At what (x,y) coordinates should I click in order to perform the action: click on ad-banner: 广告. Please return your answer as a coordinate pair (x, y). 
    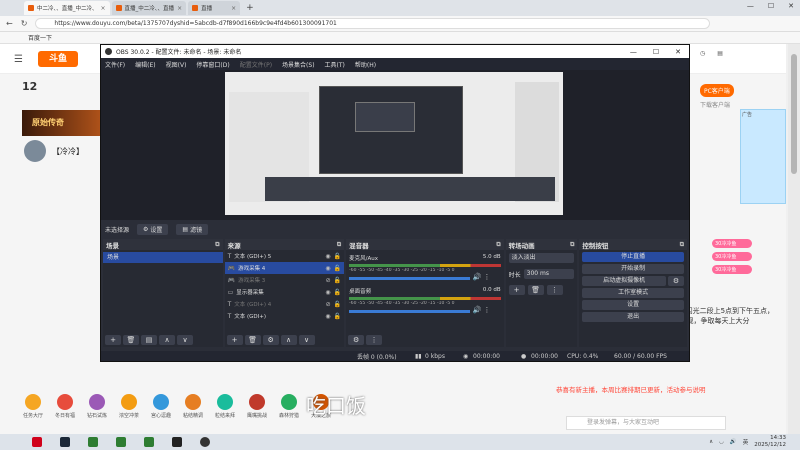
    Looking at the image, I should click on (763, 156).